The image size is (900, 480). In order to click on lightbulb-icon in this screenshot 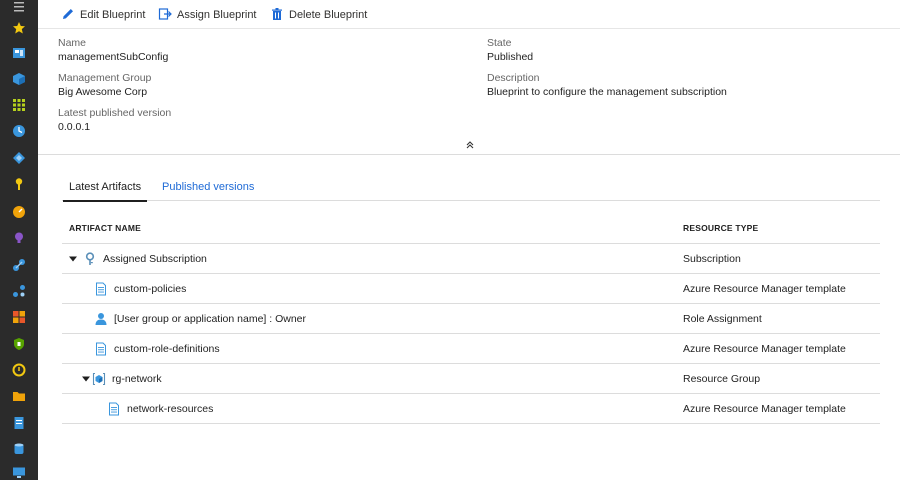, I will do `click(19, 238)`.